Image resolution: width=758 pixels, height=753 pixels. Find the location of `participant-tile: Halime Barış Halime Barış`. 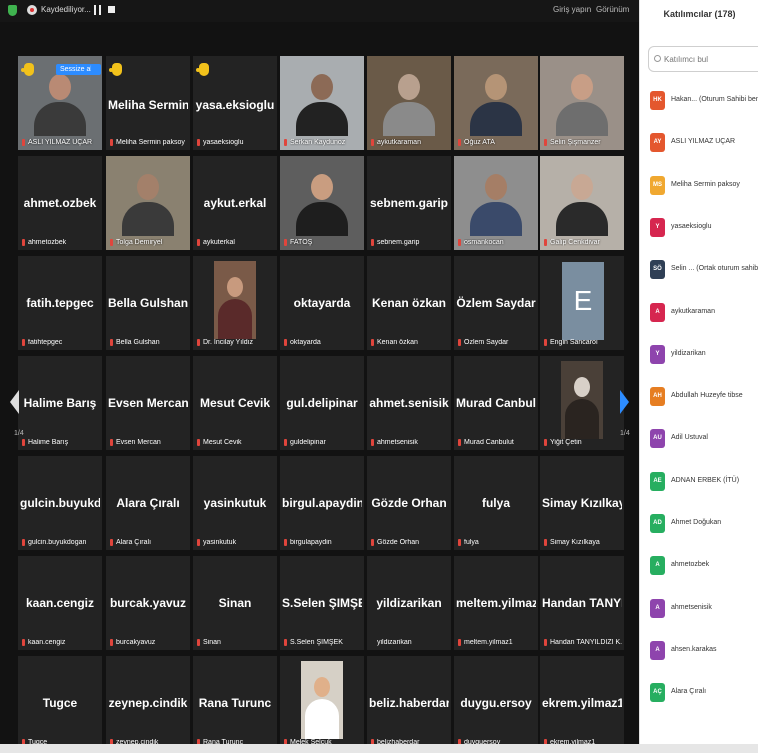

participant-tile: Halime Barış Halime Barış is located at coordinates (60, 403).